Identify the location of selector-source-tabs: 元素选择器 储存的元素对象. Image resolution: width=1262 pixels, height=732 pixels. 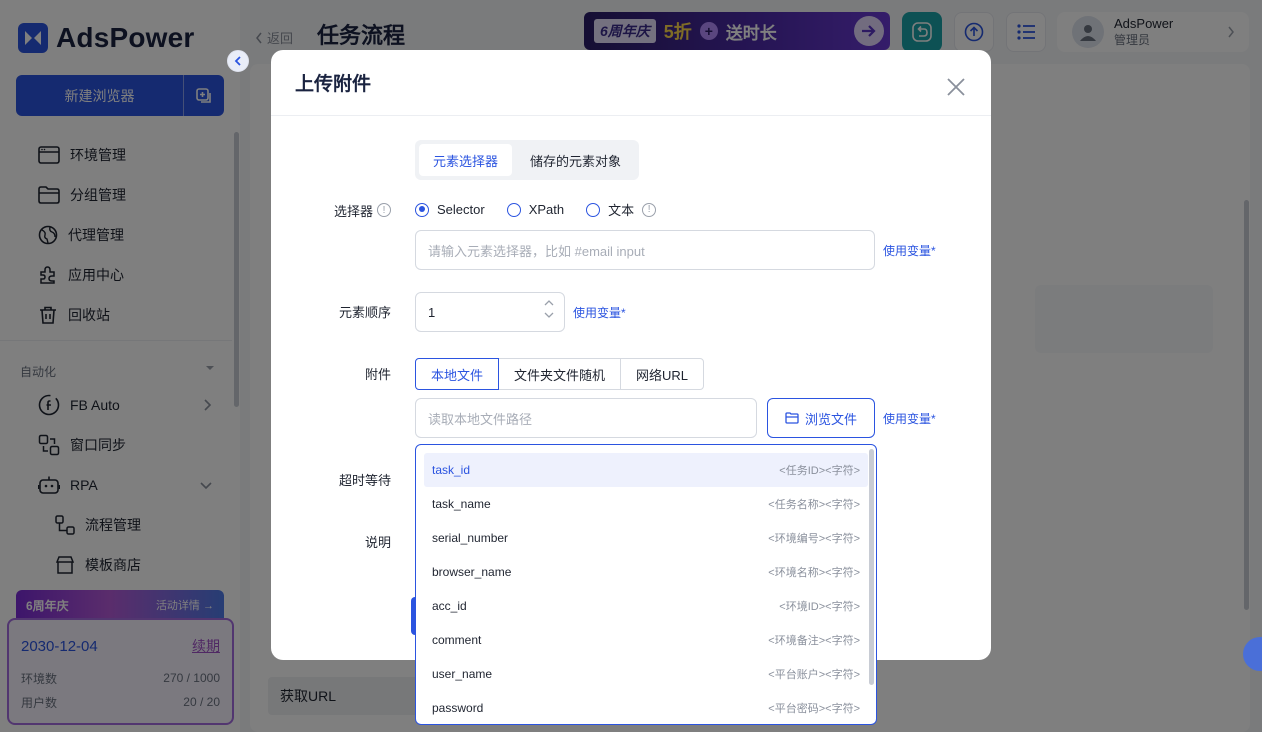
(527, 160).